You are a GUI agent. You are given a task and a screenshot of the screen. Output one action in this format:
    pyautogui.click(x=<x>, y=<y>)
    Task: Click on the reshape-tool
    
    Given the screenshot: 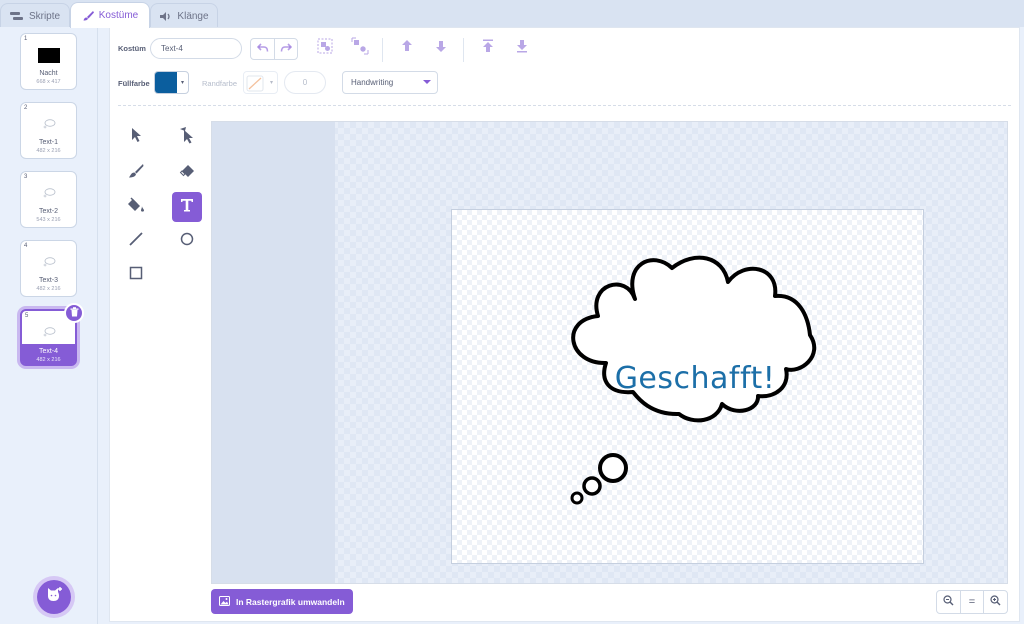 What is the action you would take?
    pyautogui.click(x=187, y=137)
    